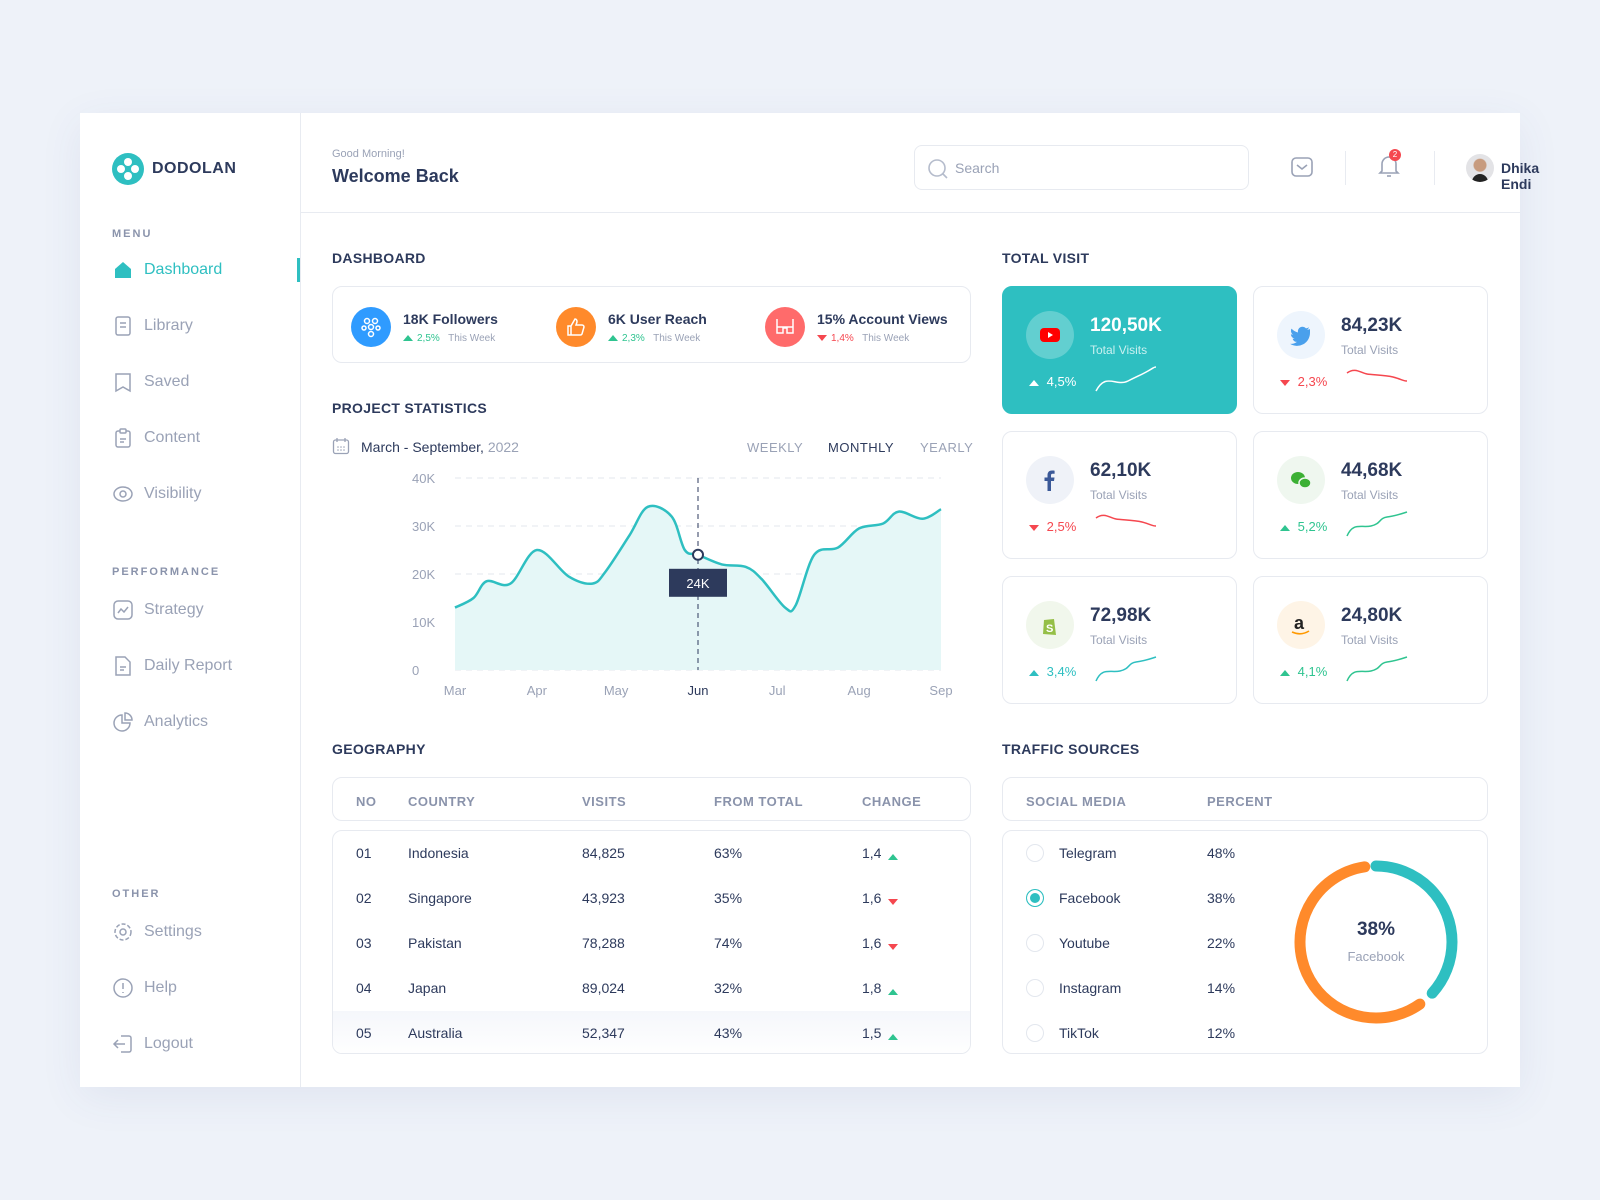  I want to click on column-header: VISITS, so click(604, 801).